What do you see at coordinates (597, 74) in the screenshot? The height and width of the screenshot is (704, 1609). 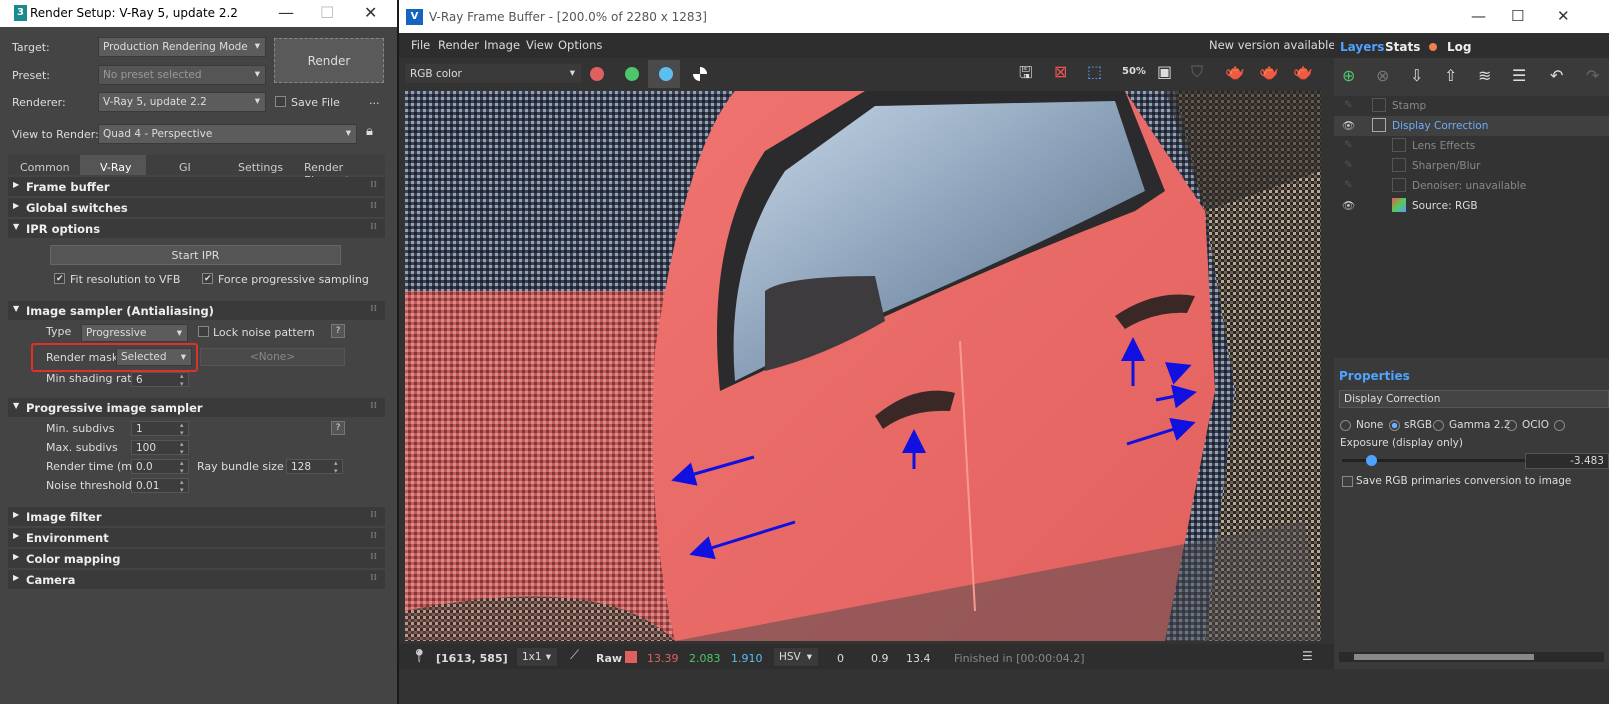 I see `red-channel-button` at bounding box center [597, 74].